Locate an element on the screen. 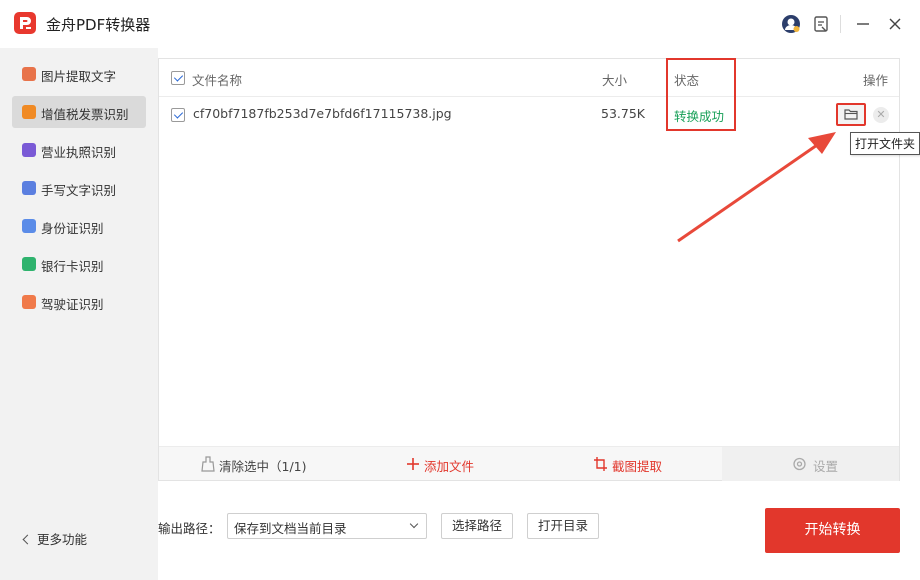 The width and height of the screenshot is (920, 580). sidebar-item-driving-license: 驾驶证识别 is located at coordinates (79, 302).